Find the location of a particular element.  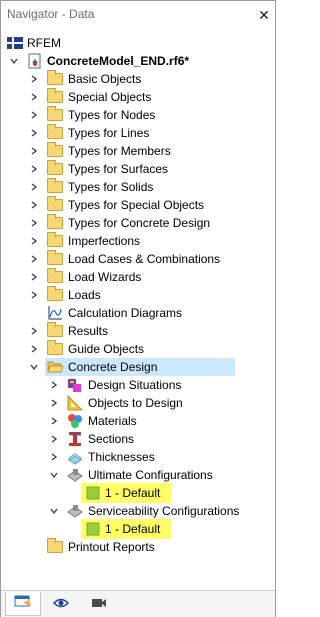

tree-item-serviceability-configurations: Serviceability Configurations is located at coordinates (138, 511).